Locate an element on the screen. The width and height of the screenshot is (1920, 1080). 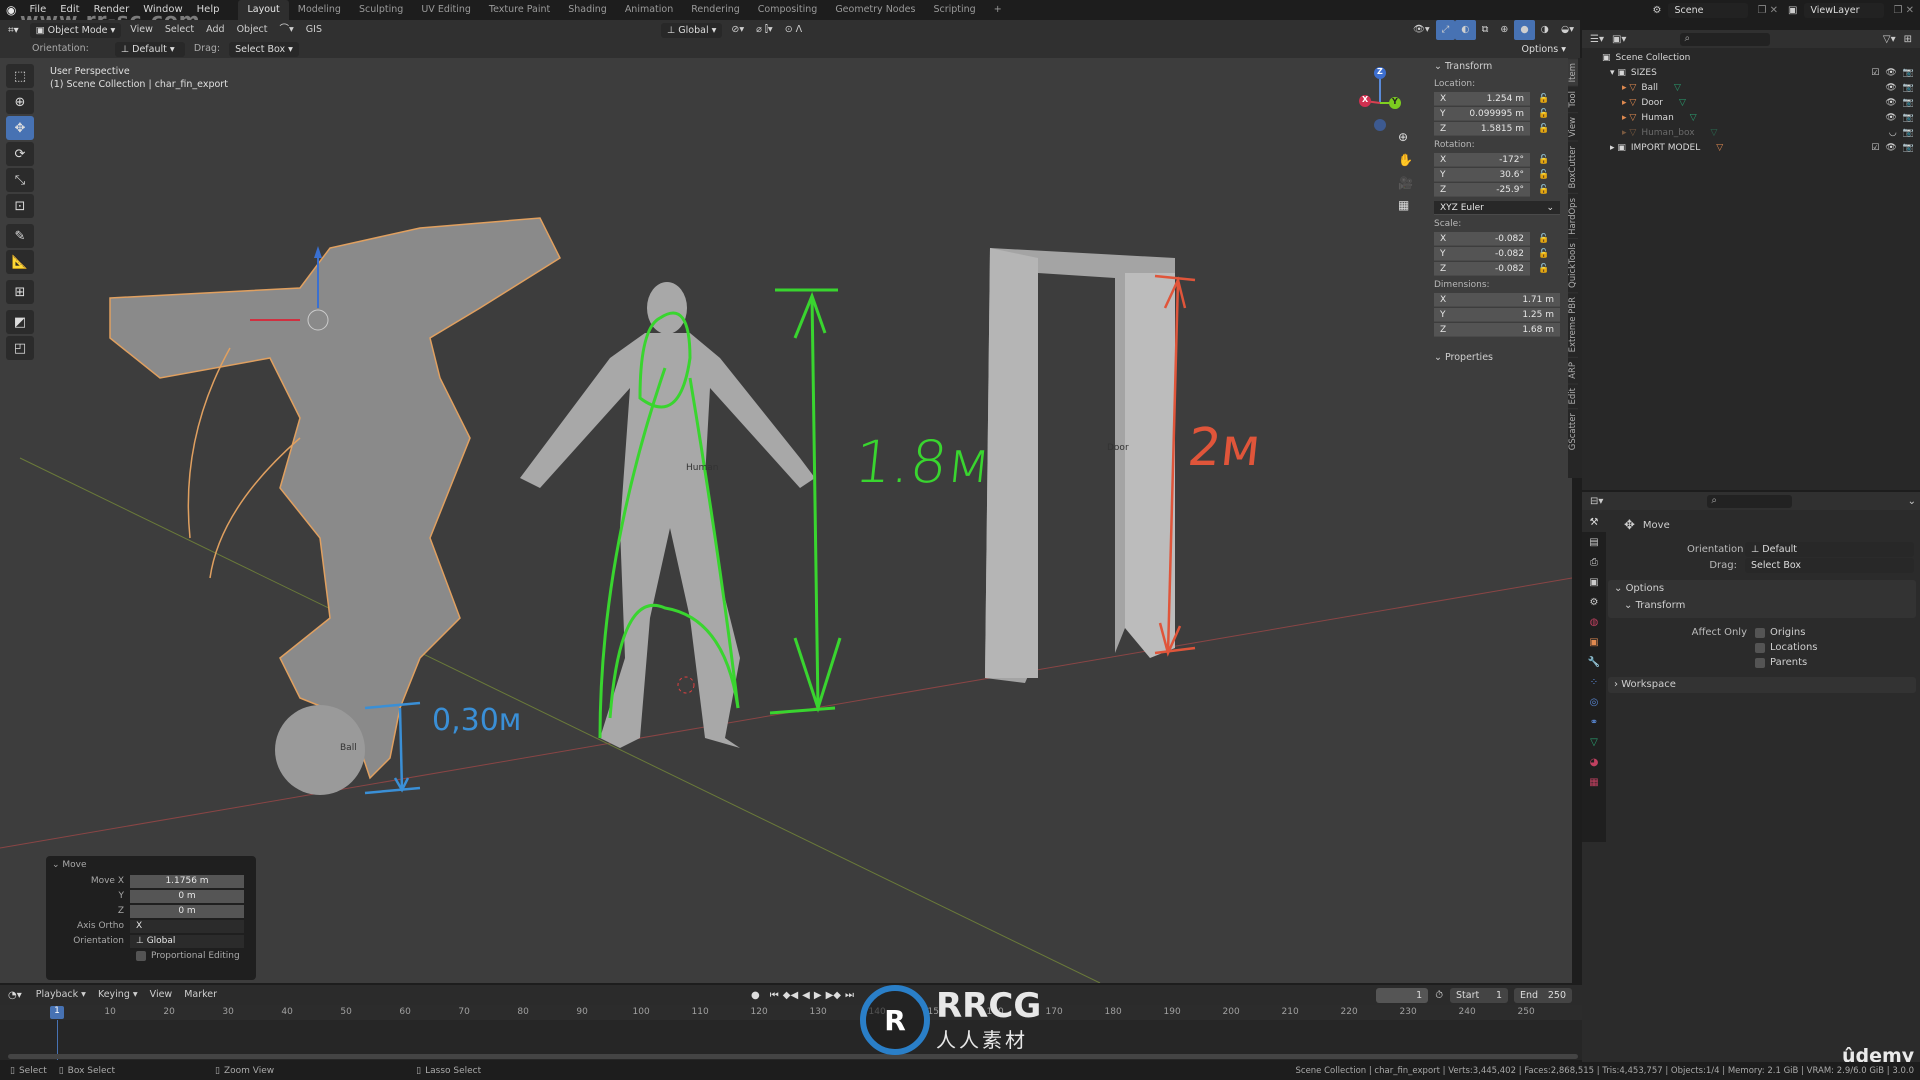
sidebar-tab-extreme-pbr: Extreme PBR is located at coordinates (1573, 324).